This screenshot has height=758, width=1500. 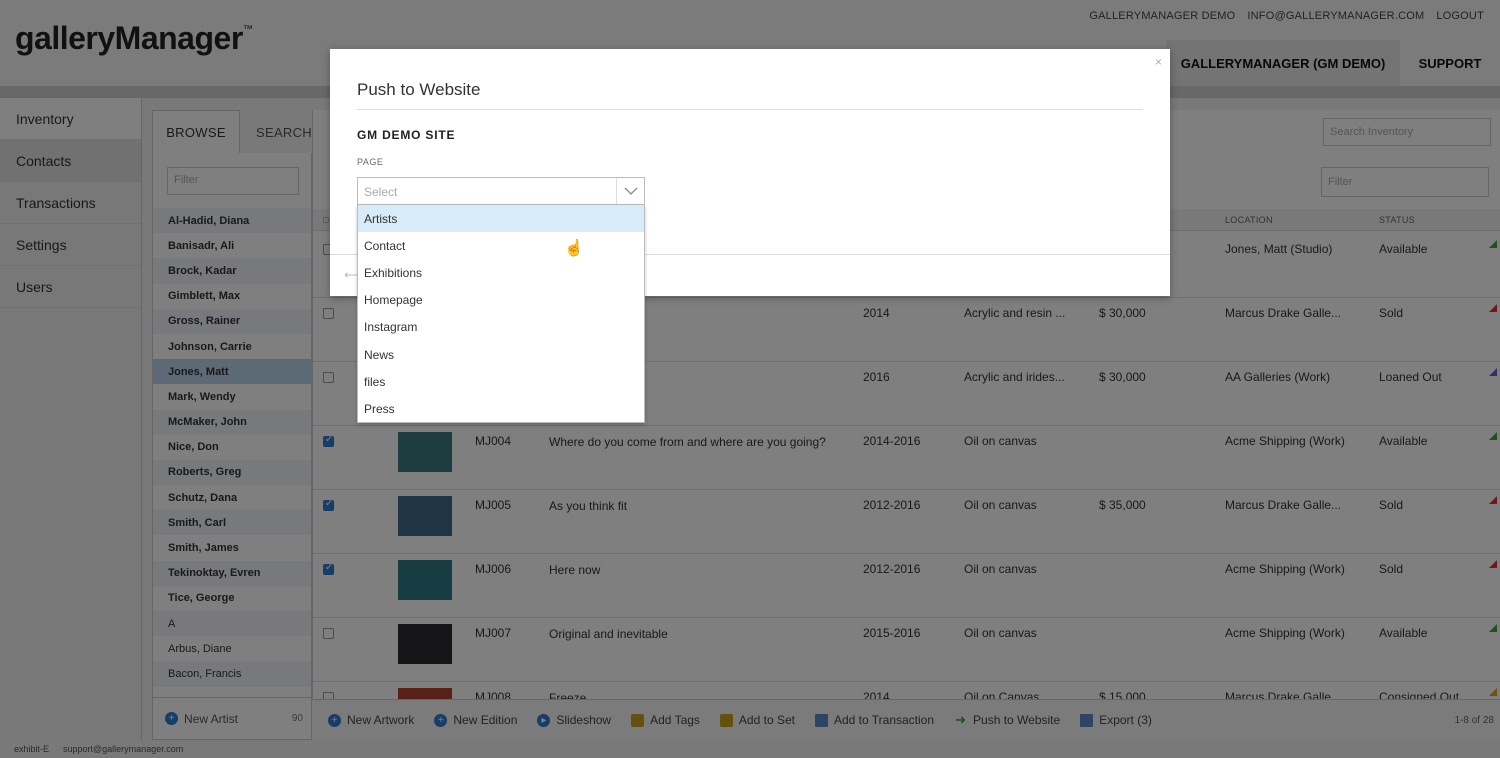 I want to click on modal-title: Push to Website, so click(x=419, y=89).